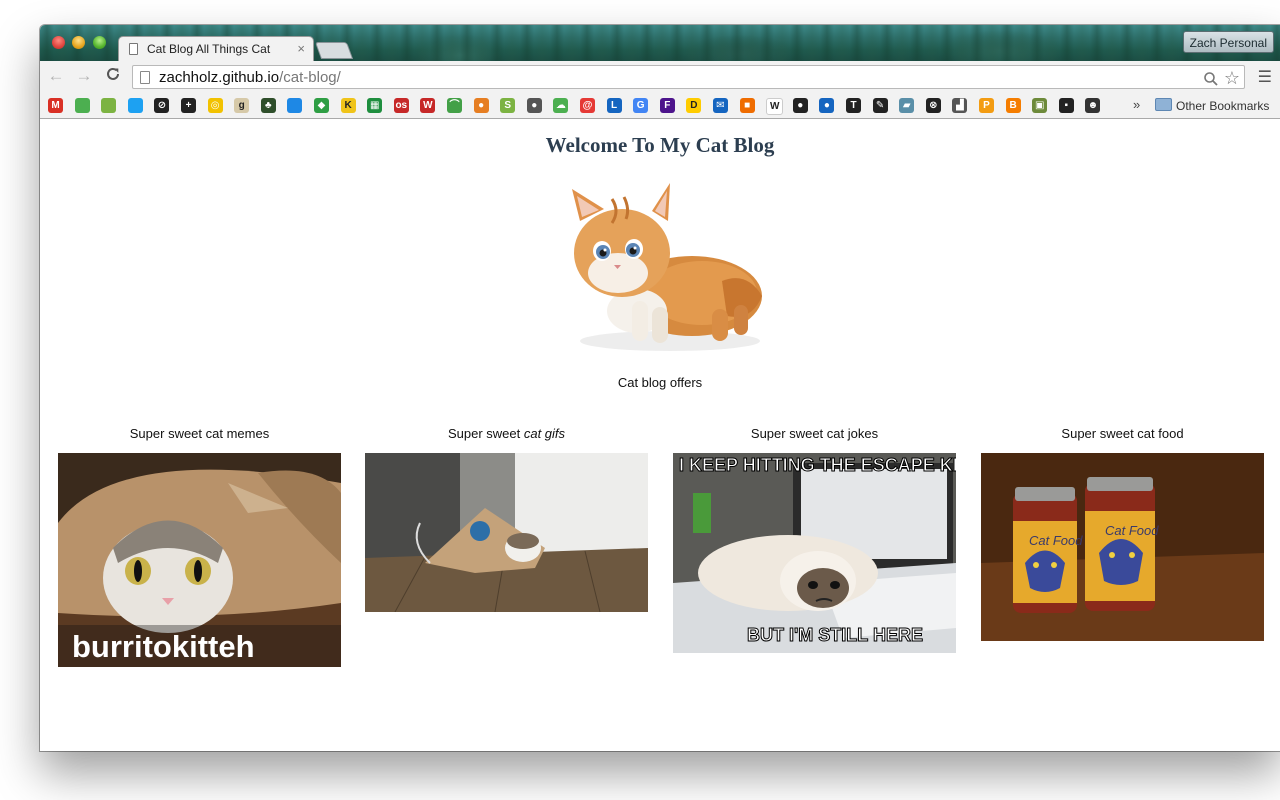  I want to click on url-text: zachholz.github.io/cat-blog/, so click(250, 77).